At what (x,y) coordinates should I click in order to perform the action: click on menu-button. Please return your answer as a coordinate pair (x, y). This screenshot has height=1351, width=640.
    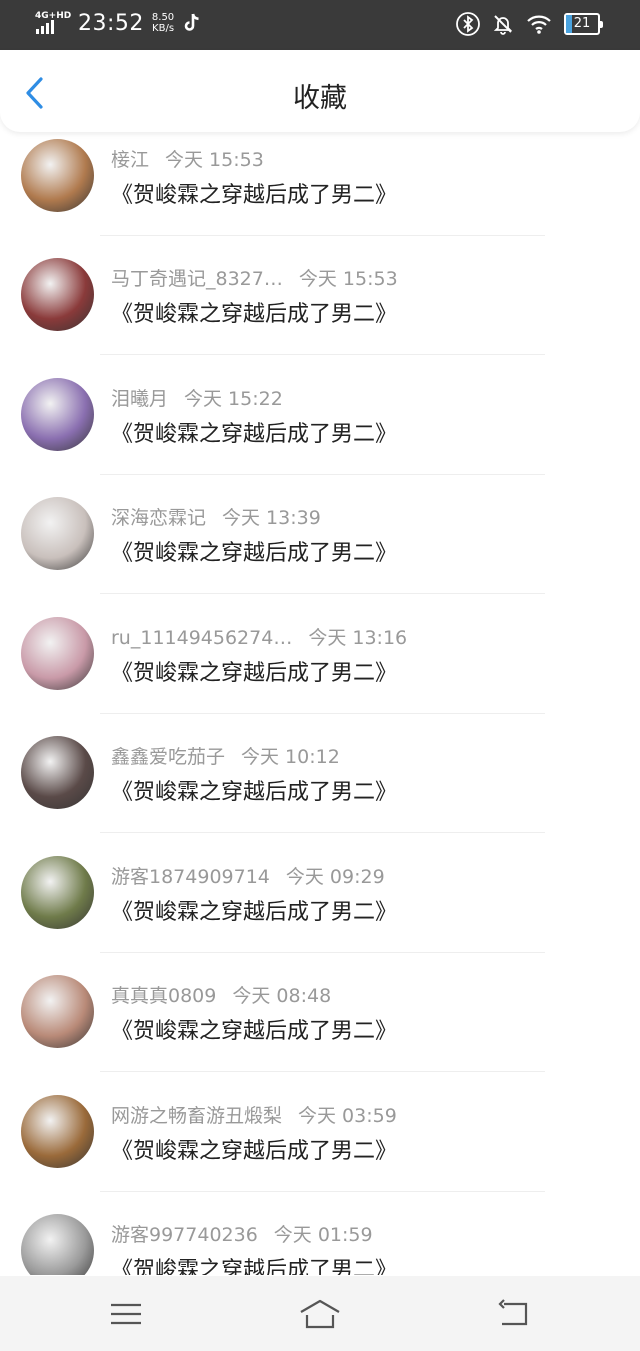
    Looking at the image, I should click on (126, 1314).